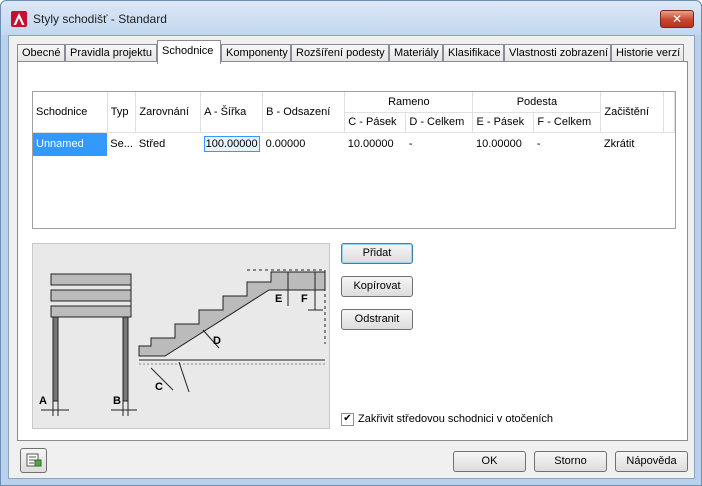 The width and height of the screenshot is (702, 486). I want to click on header-group-podesta: Podesta, so click(537, 102).